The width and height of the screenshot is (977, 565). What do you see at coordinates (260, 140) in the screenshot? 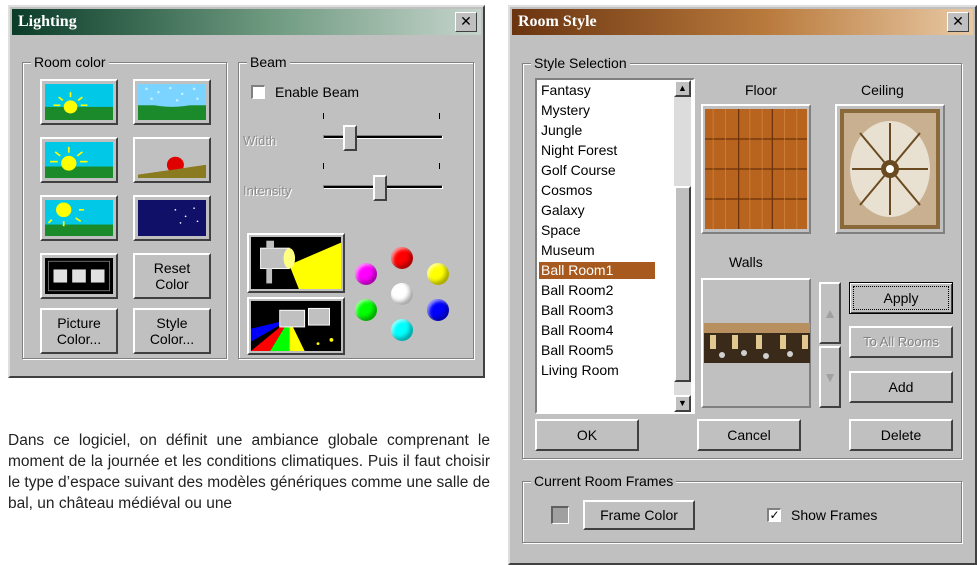
I see `width-label: Width` at bounding box center [260, 140].